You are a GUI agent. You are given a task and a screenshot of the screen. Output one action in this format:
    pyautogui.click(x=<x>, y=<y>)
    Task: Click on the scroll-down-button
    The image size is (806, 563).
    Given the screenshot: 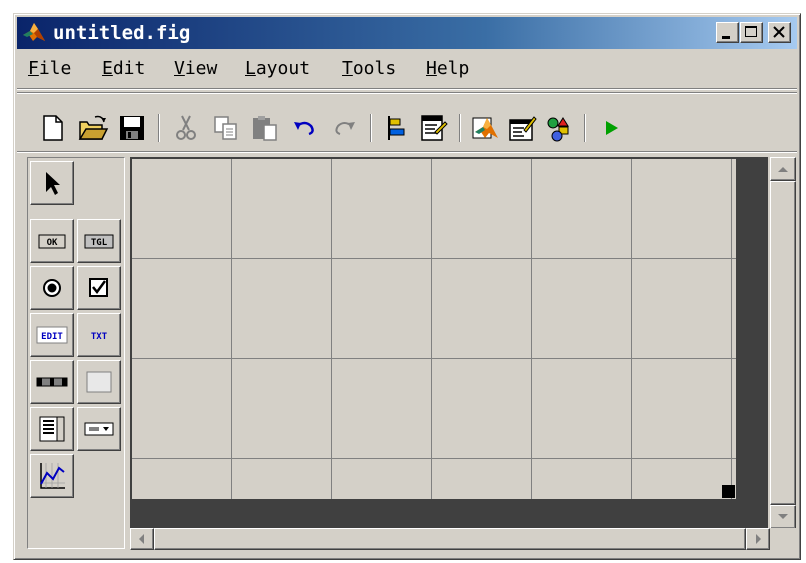 What is the action you would take?
    pyautogui.click(x=783, y=517)
    